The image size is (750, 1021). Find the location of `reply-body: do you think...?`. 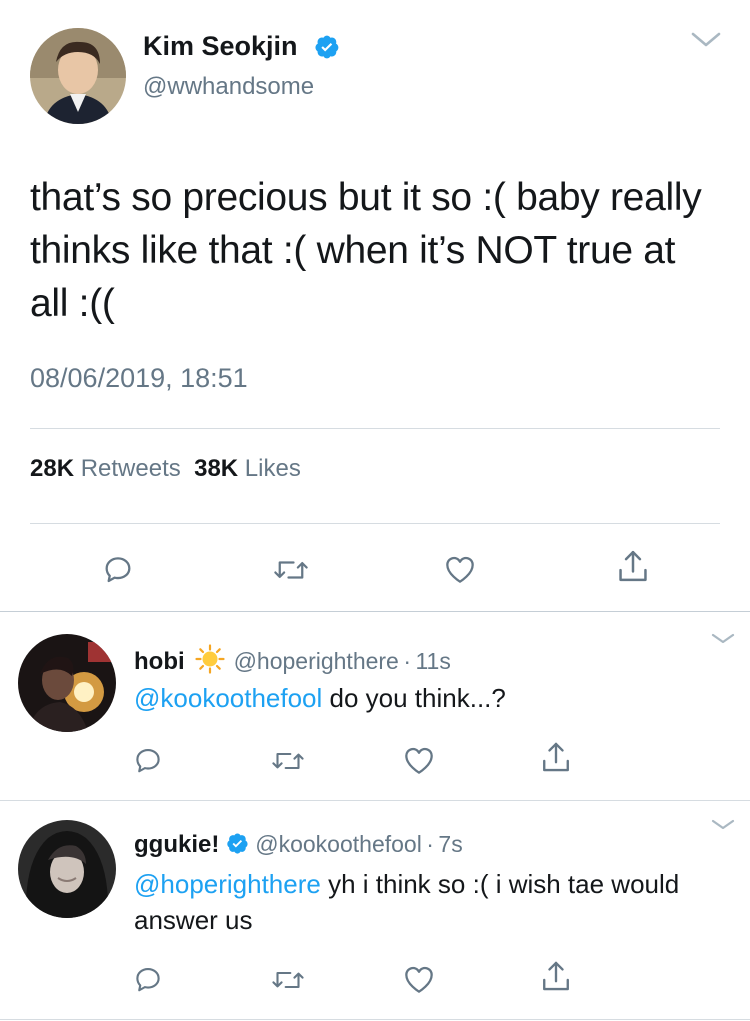

reply-body: do you think...? is located at coordinates (414, 698).